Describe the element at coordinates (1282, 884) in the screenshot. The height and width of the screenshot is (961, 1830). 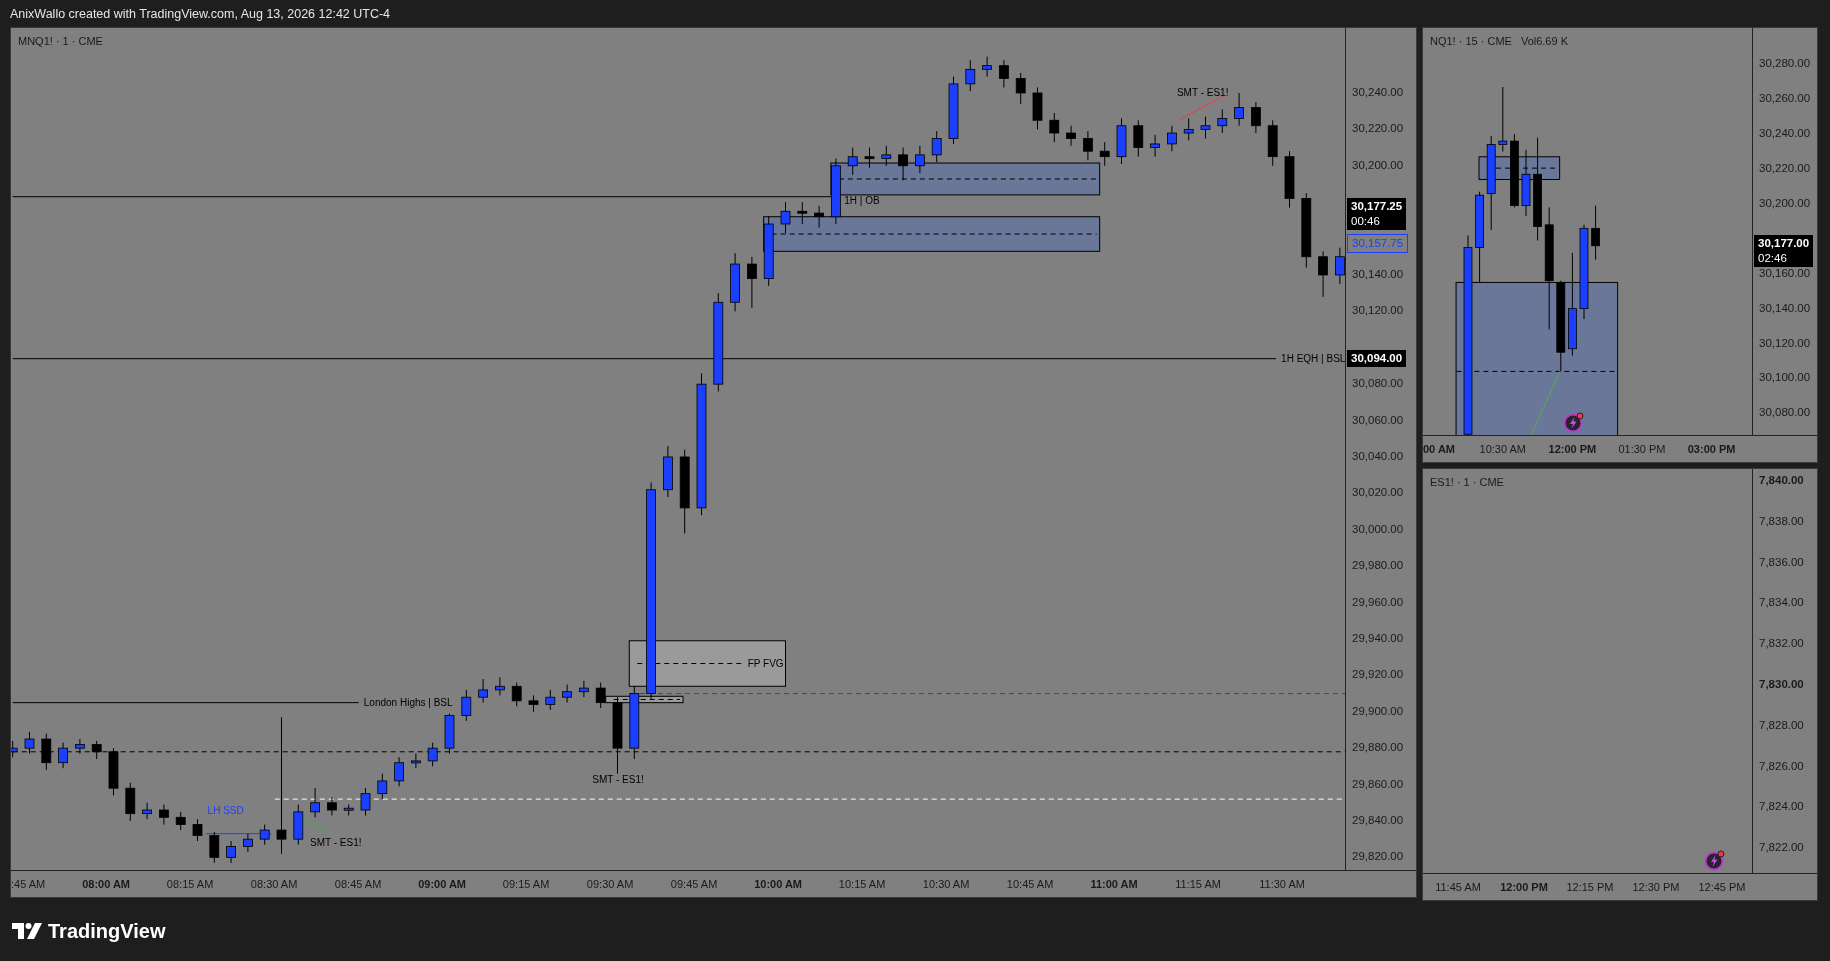
I see `time-tick: 11:30 AM` at that location.